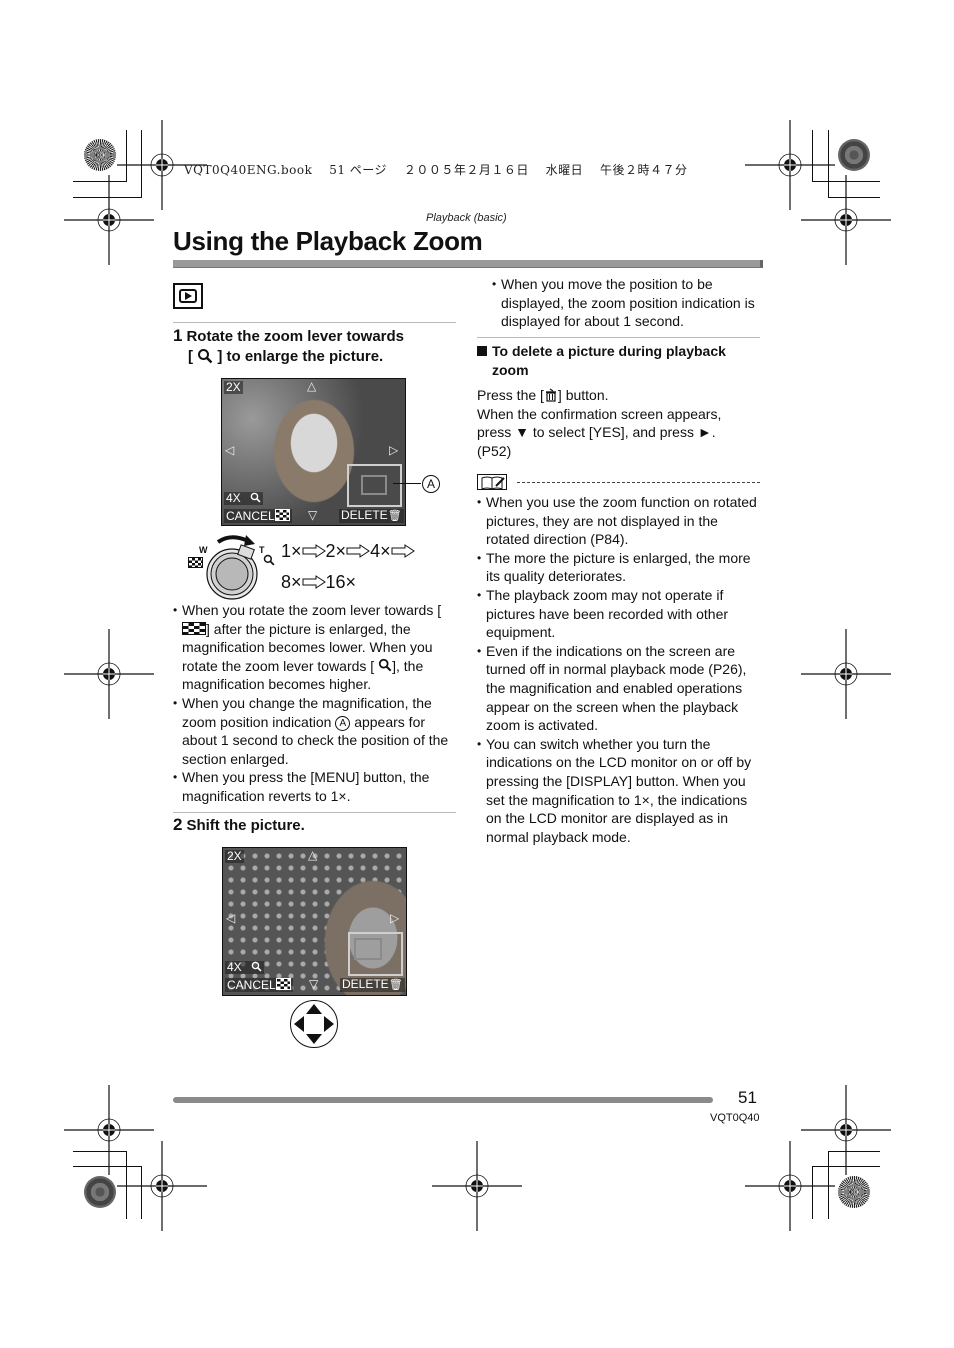 This screenshot has width=954, height=1348. What do you see at coordinates (482, 351) in the screenshot?
I see `square-bullet-icon` at bounding box center [482, 351].